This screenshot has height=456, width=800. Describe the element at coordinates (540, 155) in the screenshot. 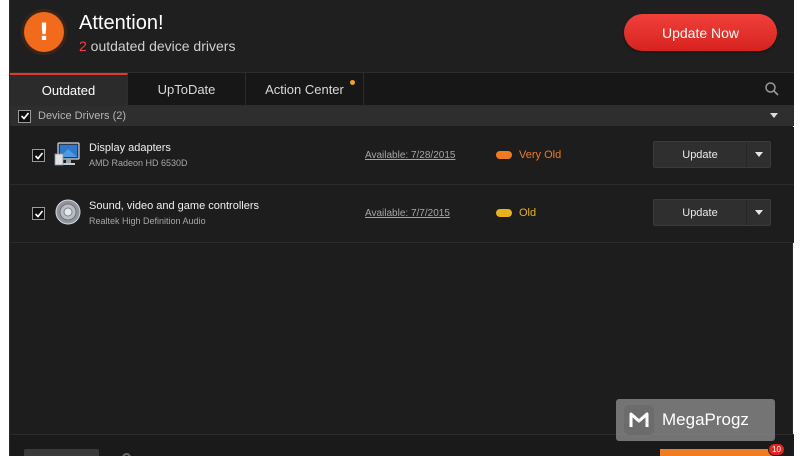

I see `status-text: Very Old` at that location.